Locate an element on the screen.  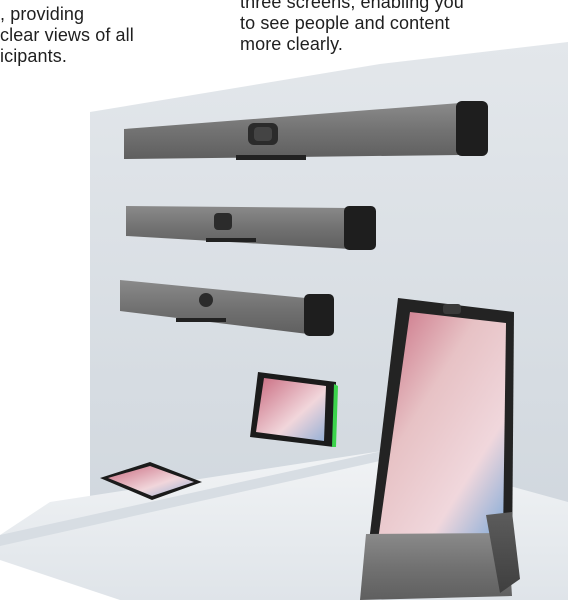
wall-touch-panel is located at coordinates (294, 409).